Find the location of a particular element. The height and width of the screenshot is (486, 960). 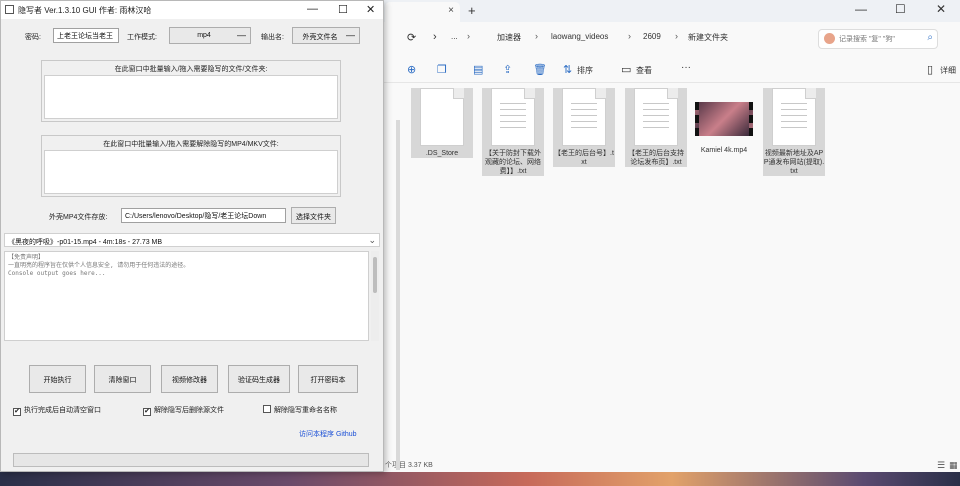

encode-file-list is located at coordinates (191, 97).